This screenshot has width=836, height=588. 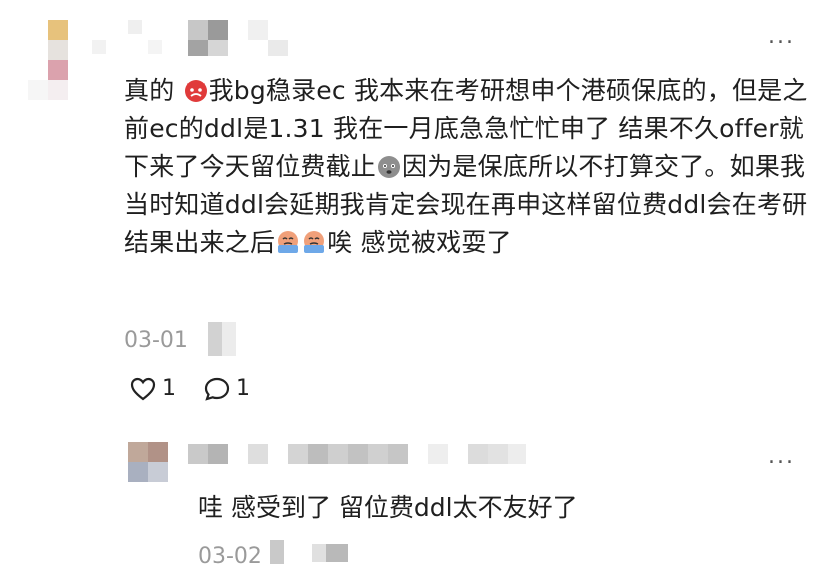 I want to click on like-count: 1, so click(x=169, y=388).